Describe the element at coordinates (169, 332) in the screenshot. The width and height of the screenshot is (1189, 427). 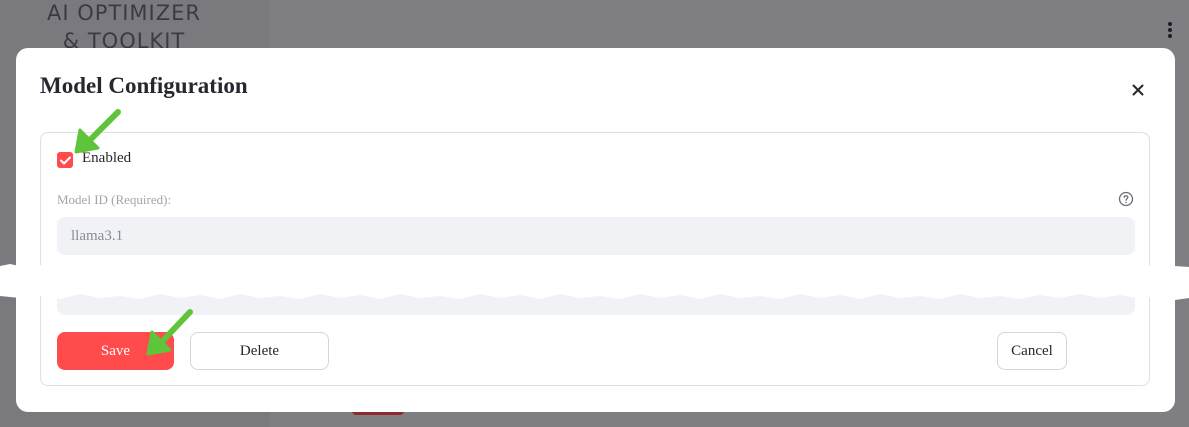
I see `annotation-arrow-save` at that location.